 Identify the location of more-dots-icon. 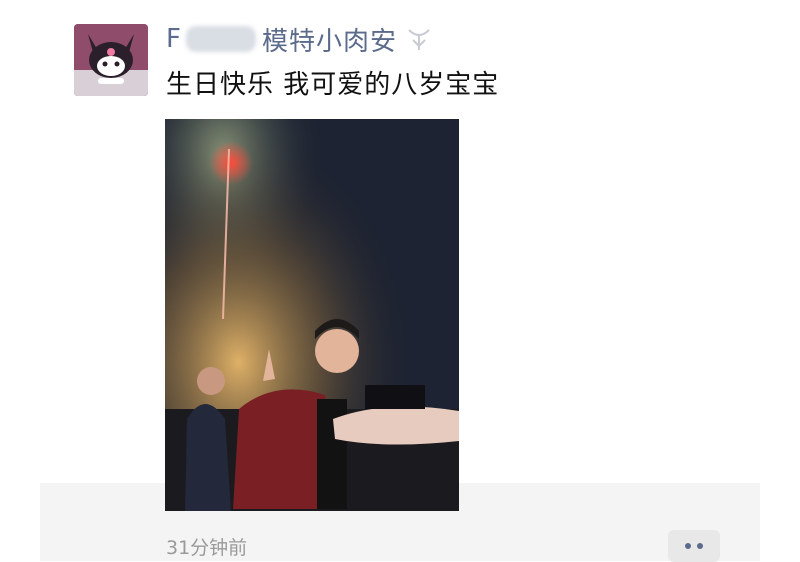
(694, 546).